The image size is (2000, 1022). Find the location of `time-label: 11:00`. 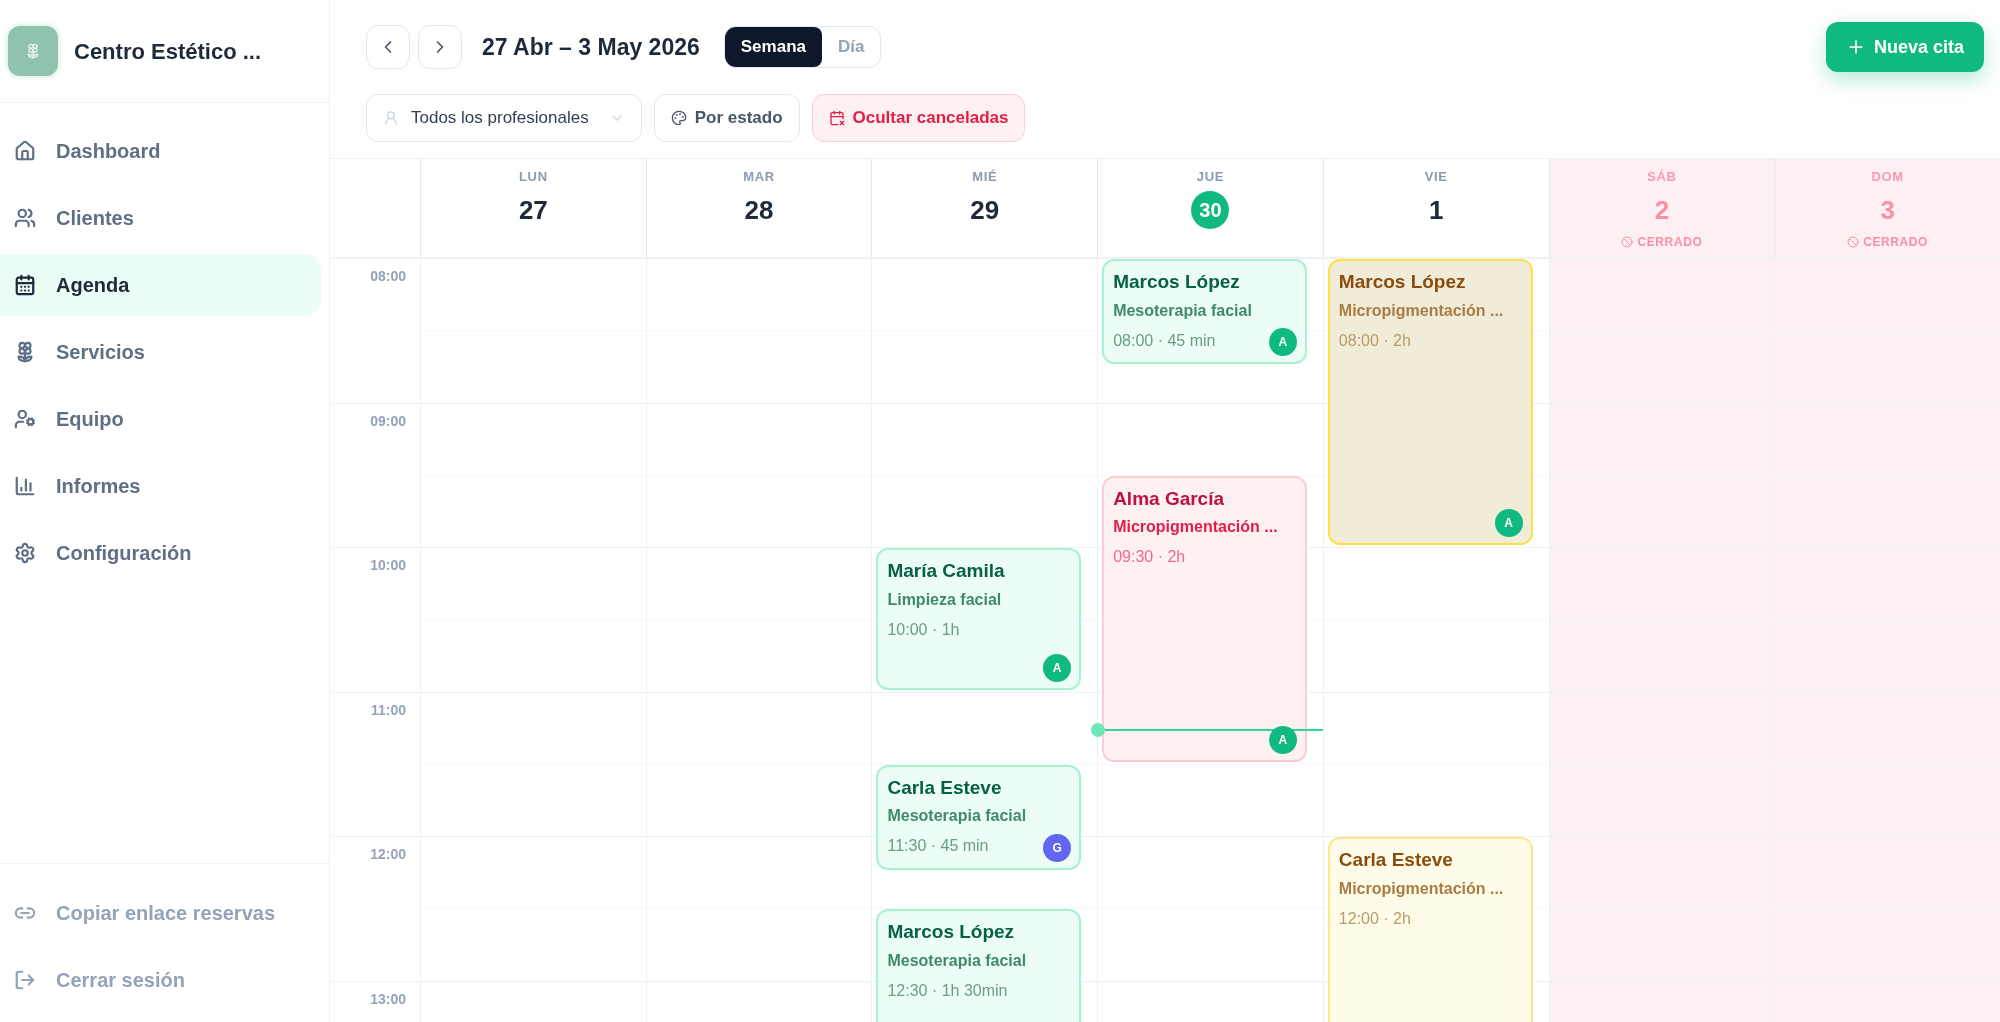

time-label: 11:00 is located at coordinates (388, 710).